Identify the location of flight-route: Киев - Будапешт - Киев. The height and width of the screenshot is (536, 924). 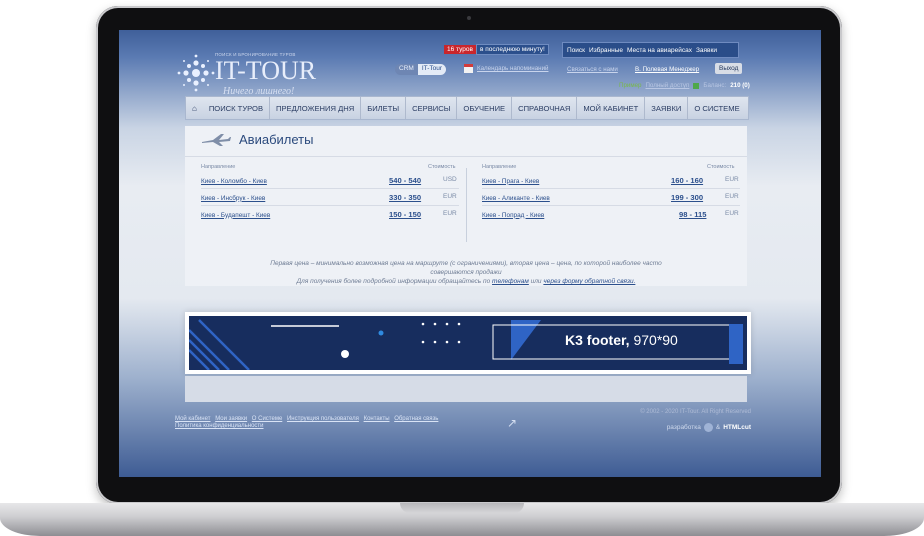
(235, 215).